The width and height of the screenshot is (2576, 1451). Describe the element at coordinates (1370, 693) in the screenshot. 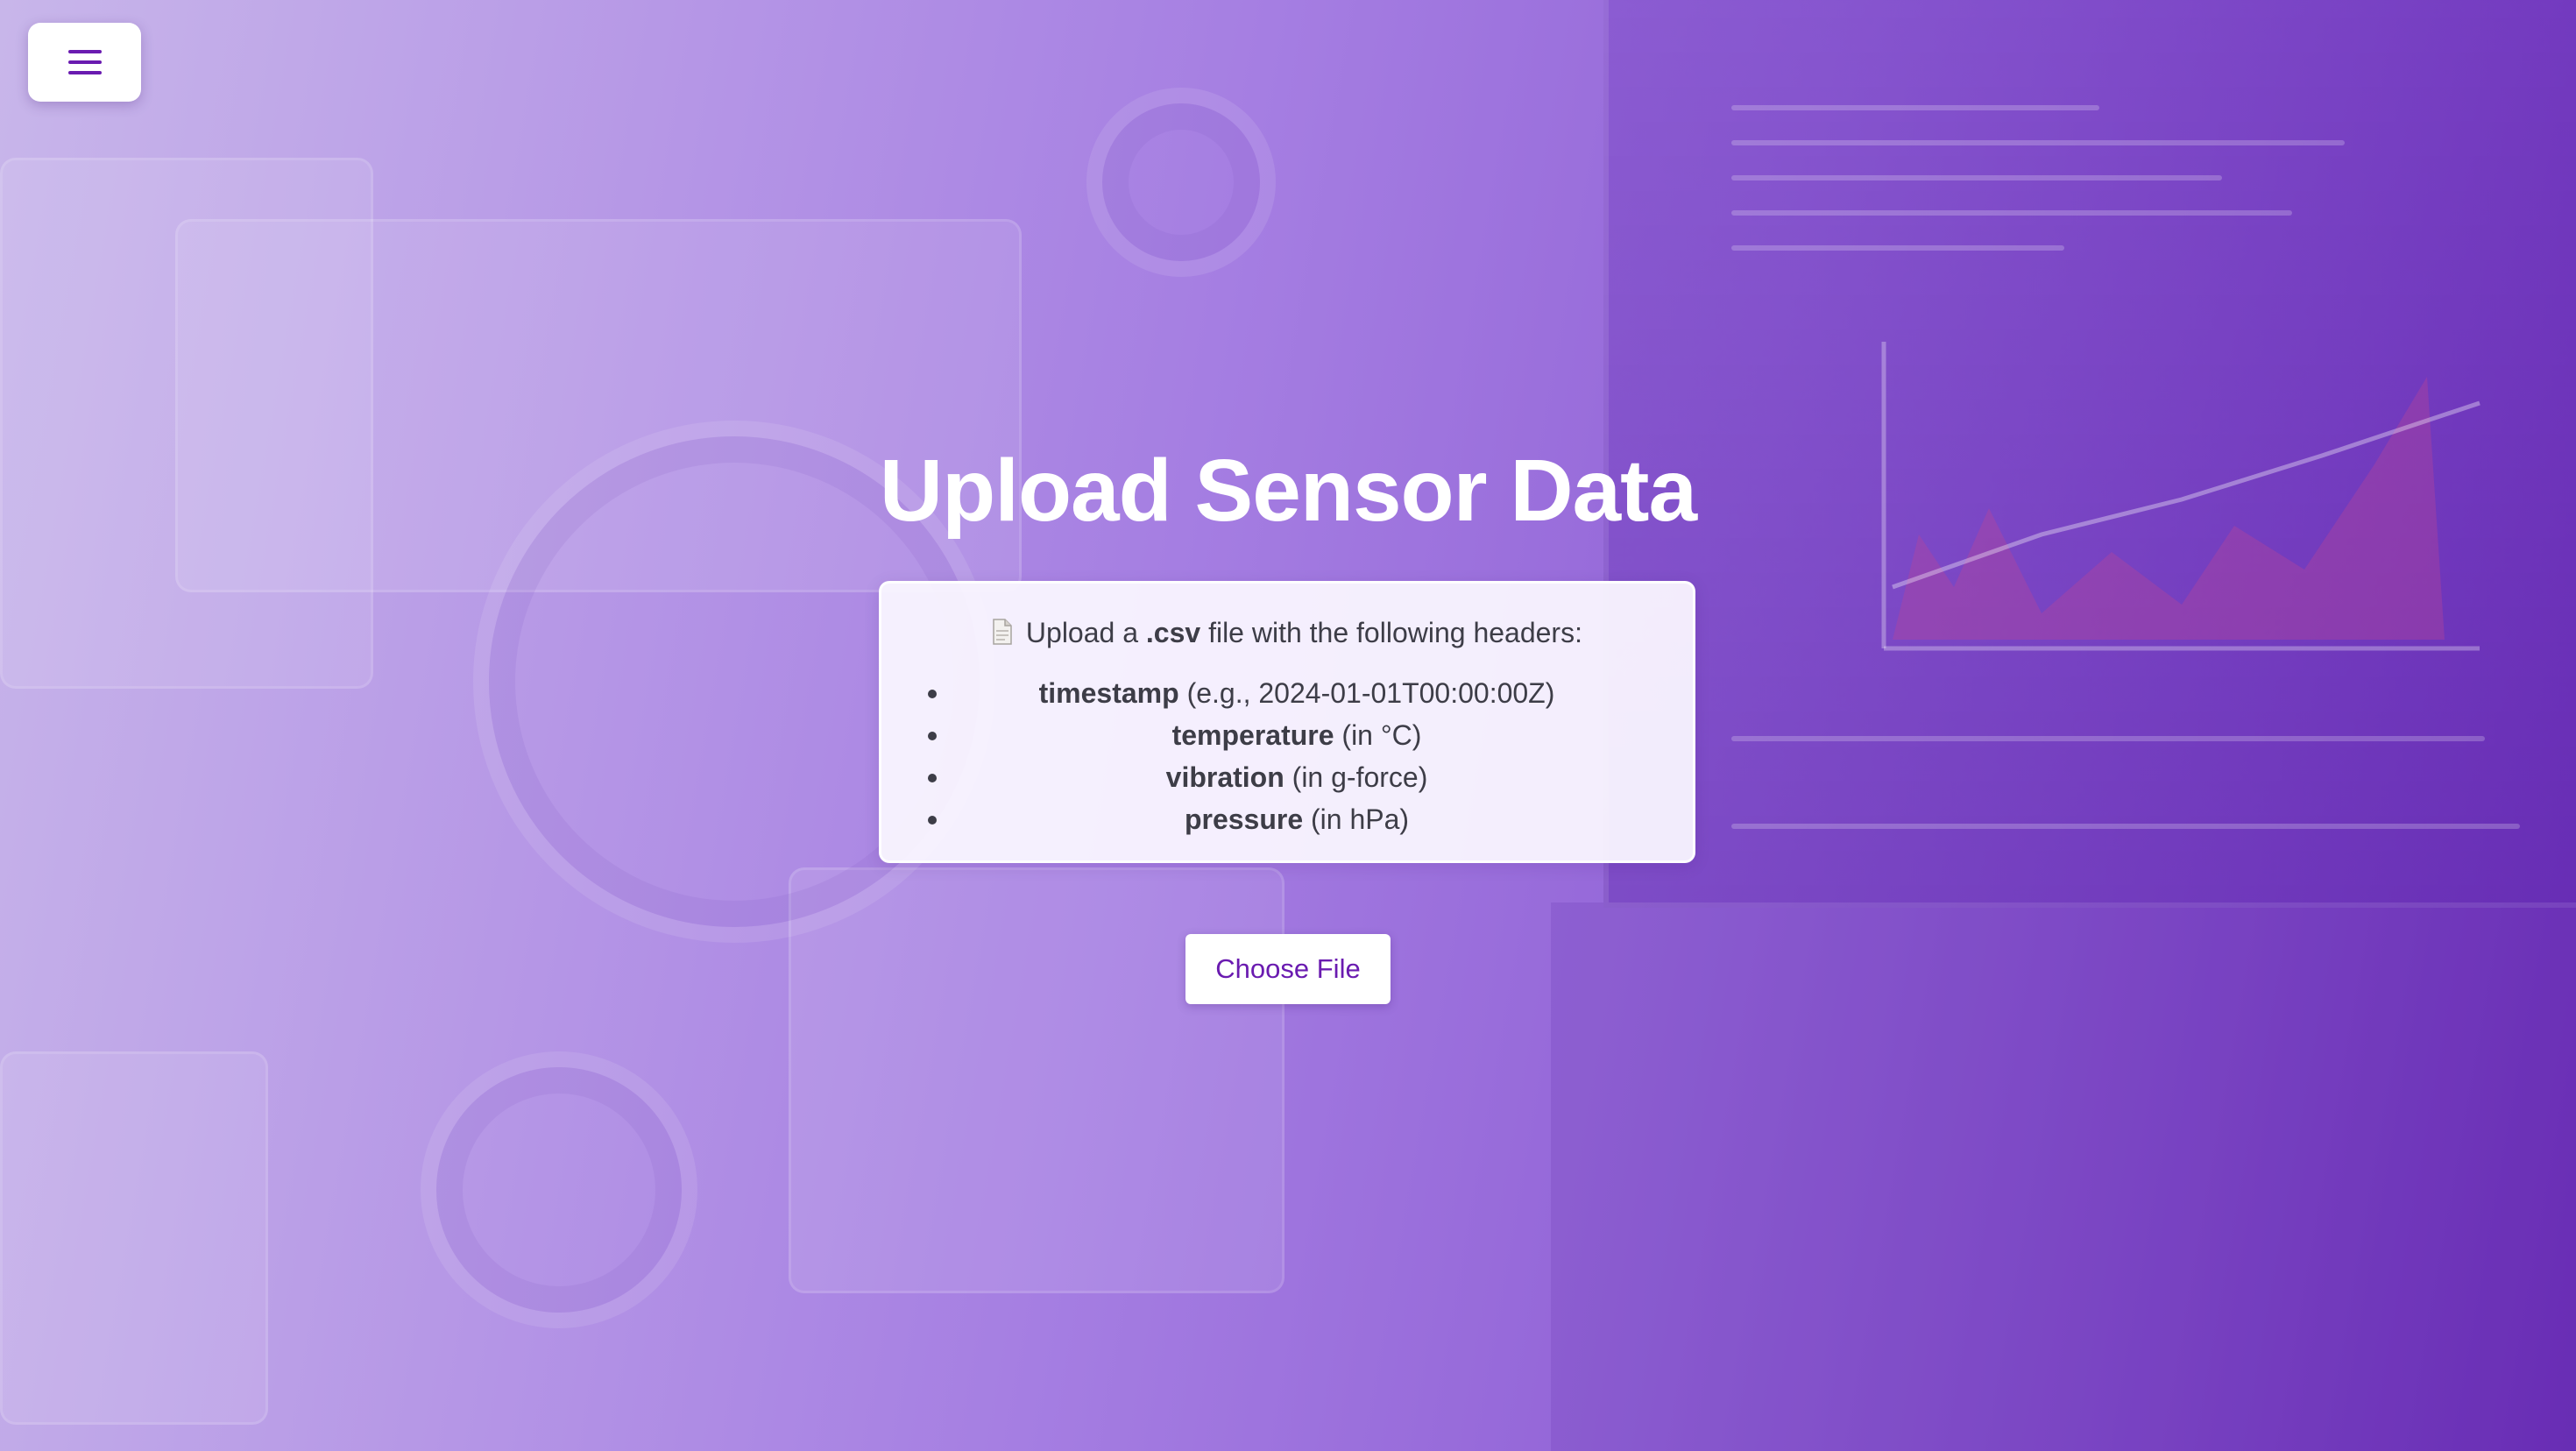

I see `header-detail: (e.g., 2024-01-01T00:00:00Z)` at that location.